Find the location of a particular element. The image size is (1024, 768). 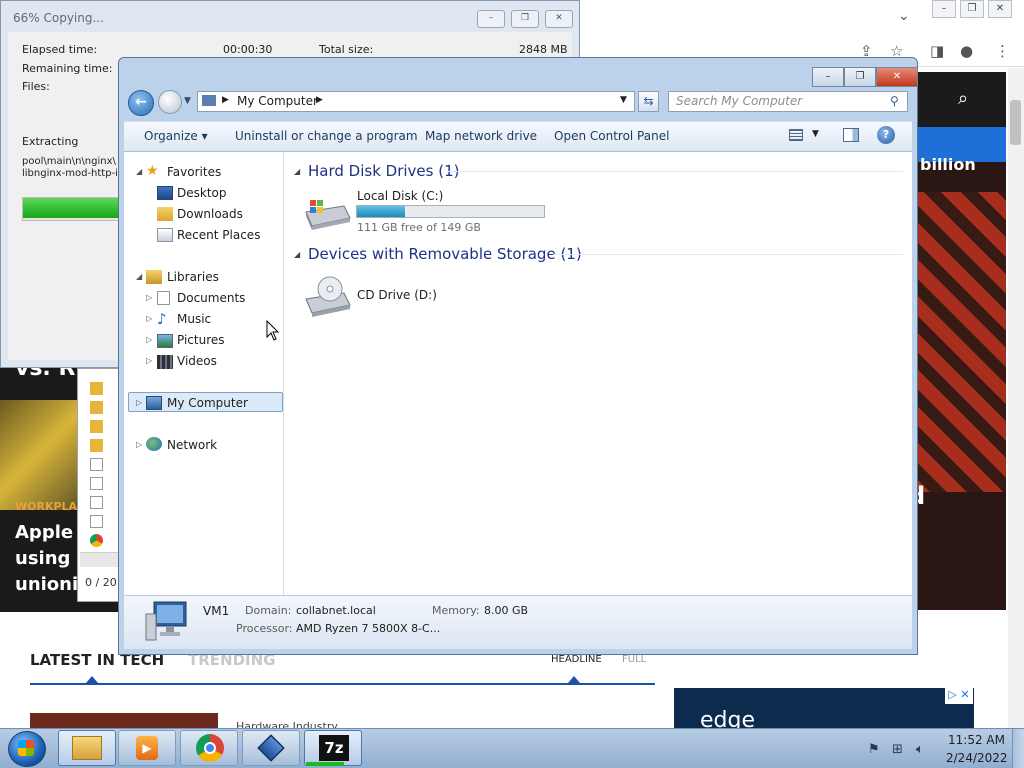

sidebar-item-music: Music is located at coordinates (194, 319).